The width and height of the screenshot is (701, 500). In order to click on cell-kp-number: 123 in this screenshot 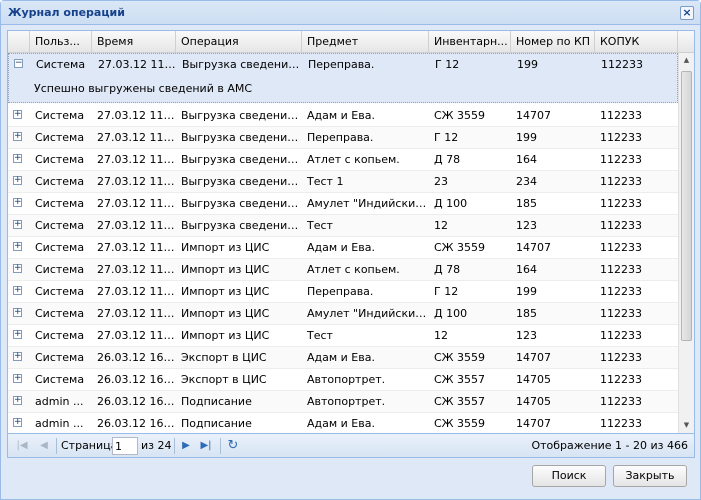, I will do `click(526, 335)`.